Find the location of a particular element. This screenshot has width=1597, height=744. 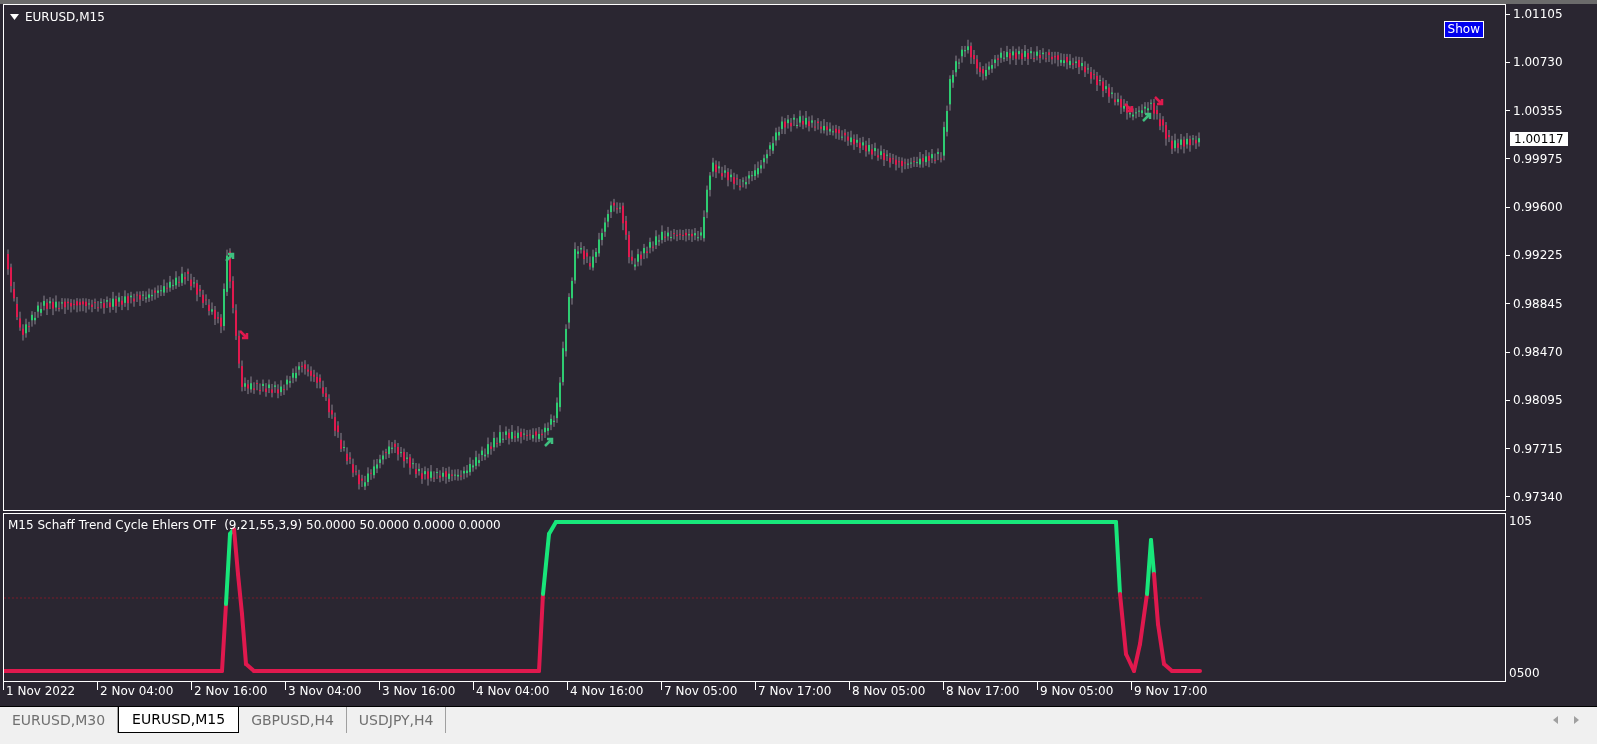

scroll-right-icon is located at coordinates (1576, 720).